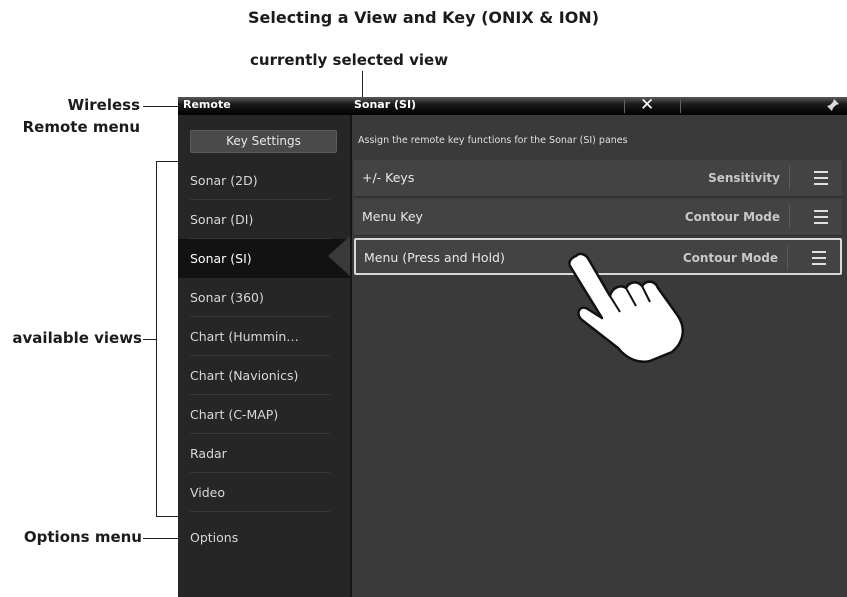  I want to click on sidebar-item-label: Options, so click(214, 537).